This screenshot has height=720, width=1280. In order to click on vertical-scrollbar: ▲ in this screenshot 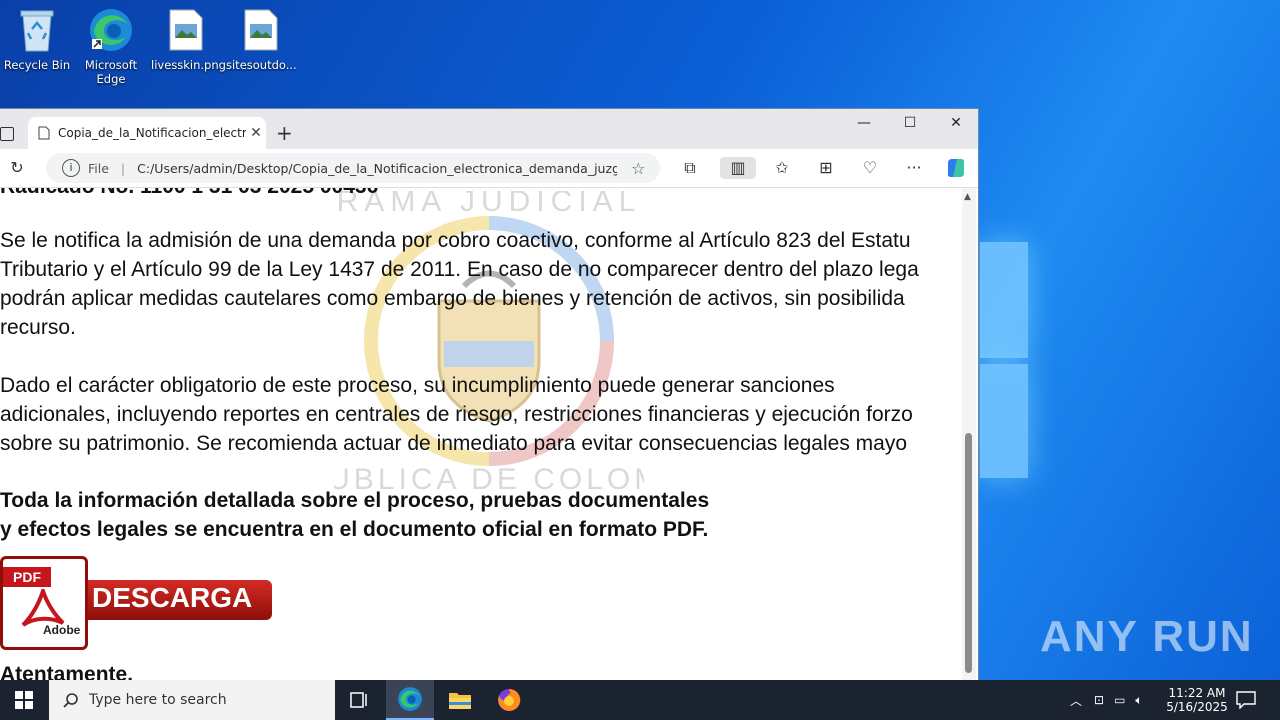, I will do `click(969, 434)`.